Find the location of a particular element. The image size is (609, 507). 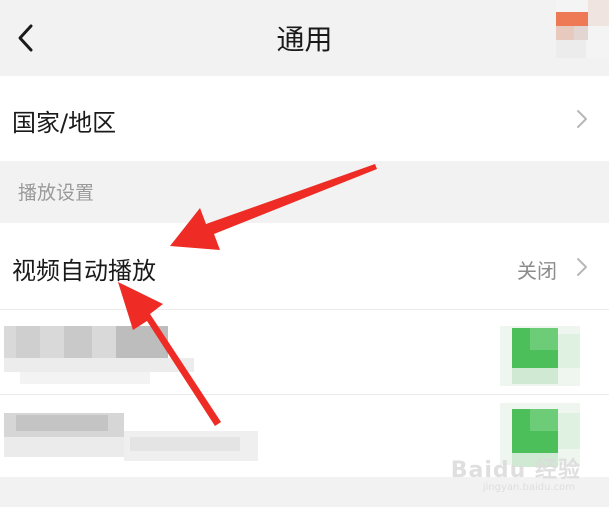

top-bar: 通用 is located at coordinates (304, 38).